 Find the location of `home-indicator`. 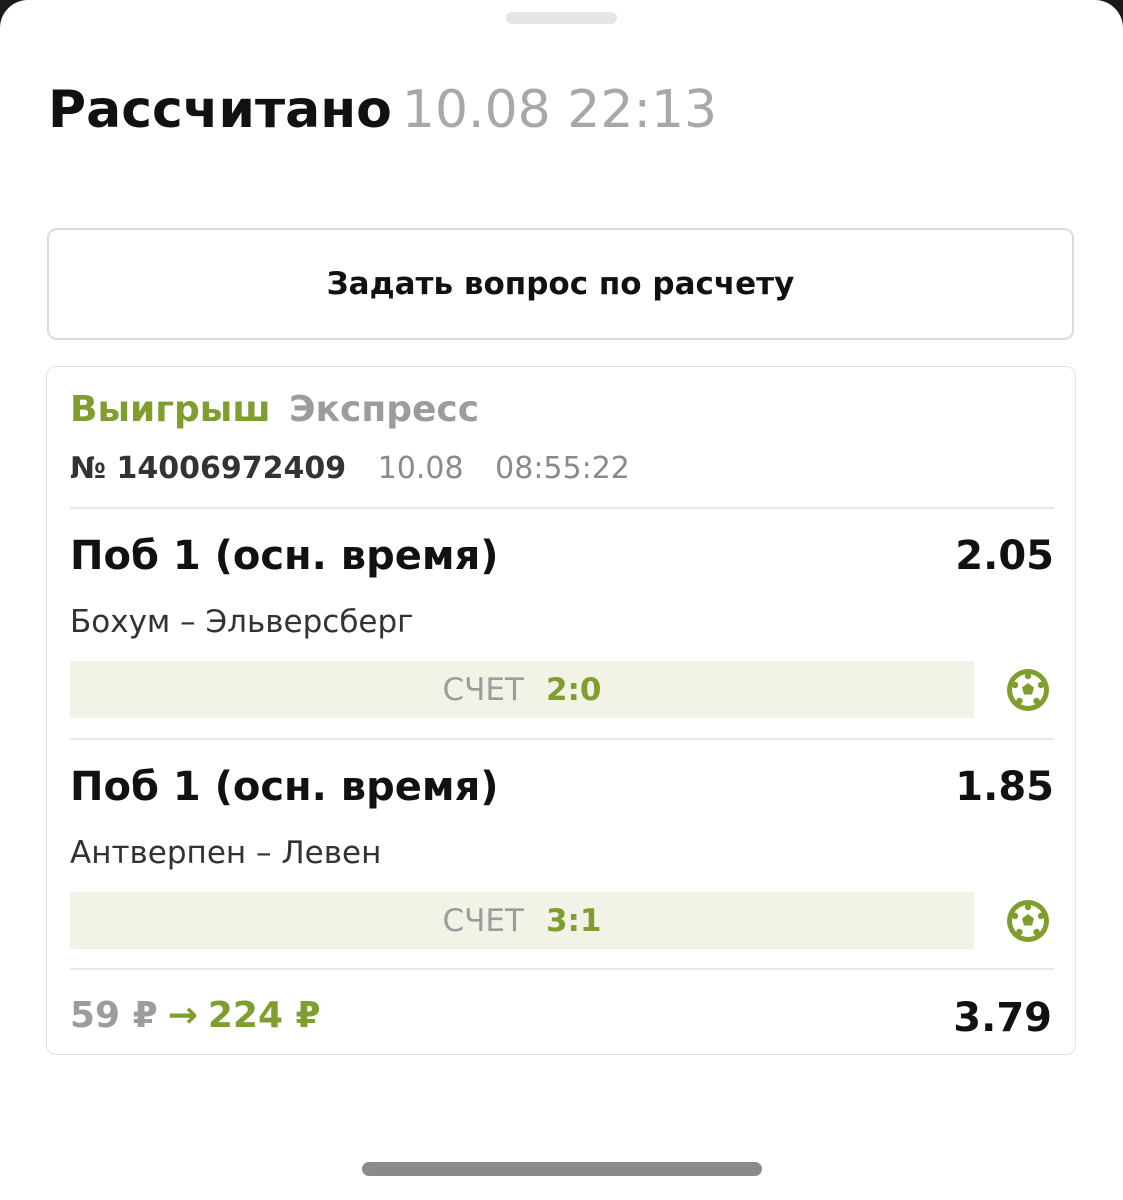

home-indicator is located at coordinates (562, 1169).